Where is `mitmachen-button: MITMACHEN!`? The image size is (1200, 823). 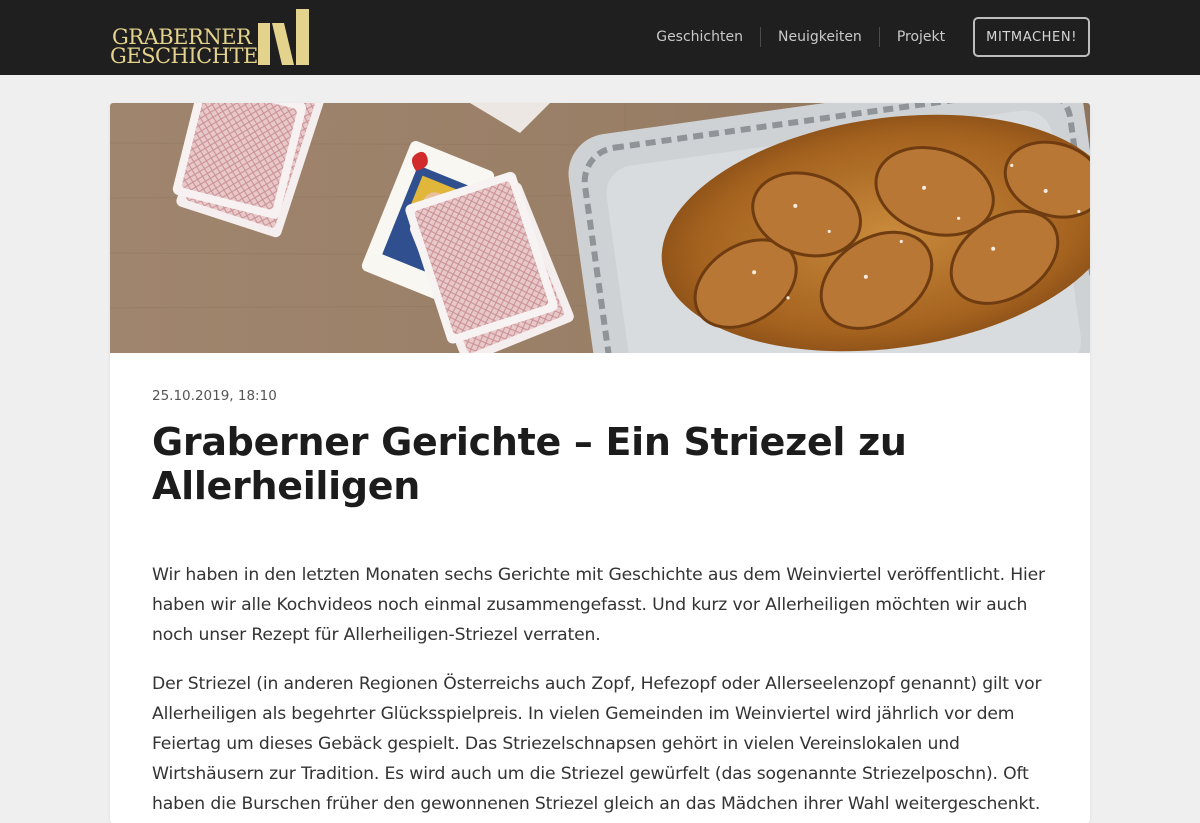
mitmachen-button: MITMACHEN! is located at coordinates (1031, 37).